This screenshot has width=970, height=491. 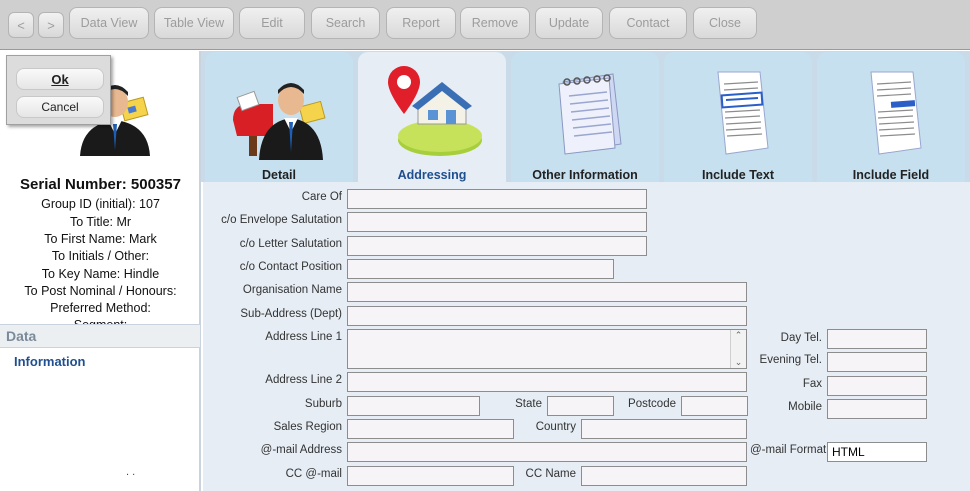 What do you see at coordinates (801, 338) in the screenshot?
I see `day-tel-label: Day Tel.` at bounding box center [801, 338].